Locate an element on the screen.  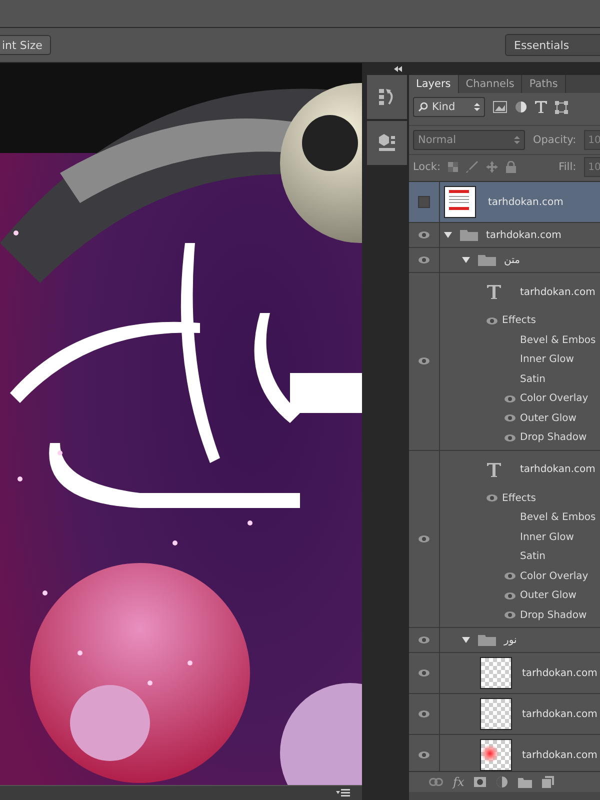
collapse-panels-icon is located at coordinates (398, 69).